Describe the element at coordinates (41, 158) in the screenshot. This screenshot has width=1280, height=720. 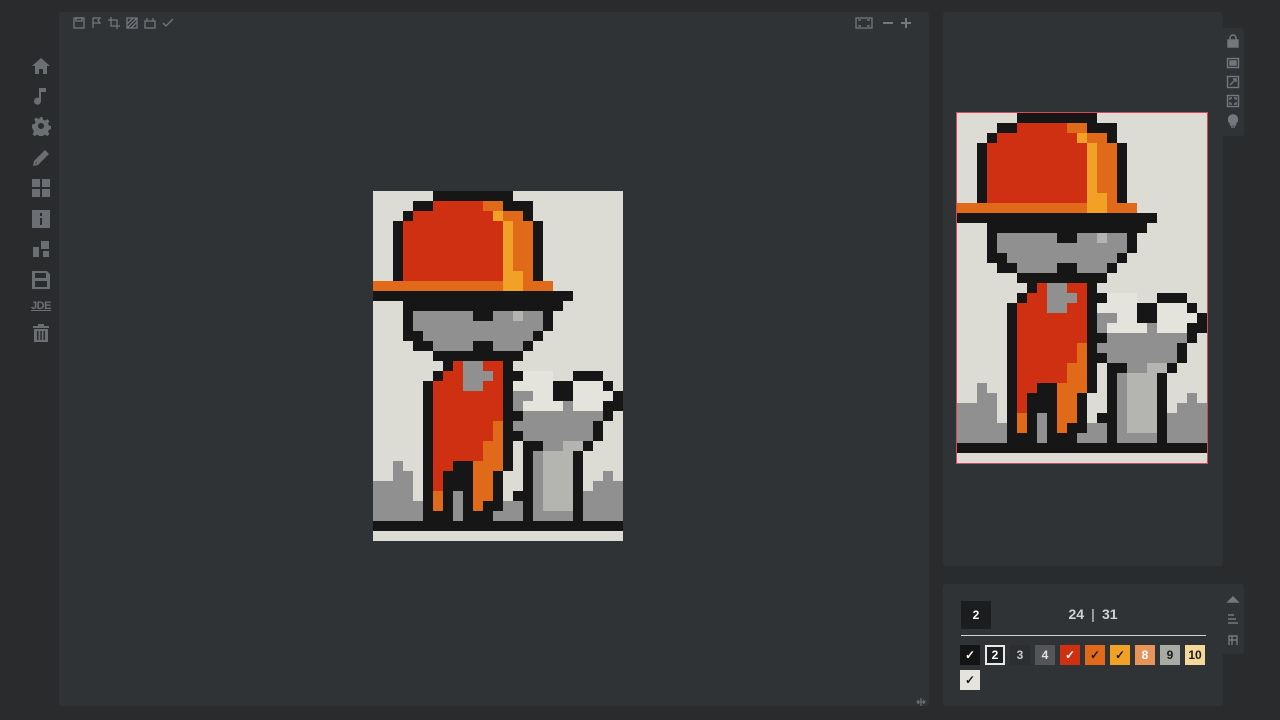
I see `pencil-icon` at that location.